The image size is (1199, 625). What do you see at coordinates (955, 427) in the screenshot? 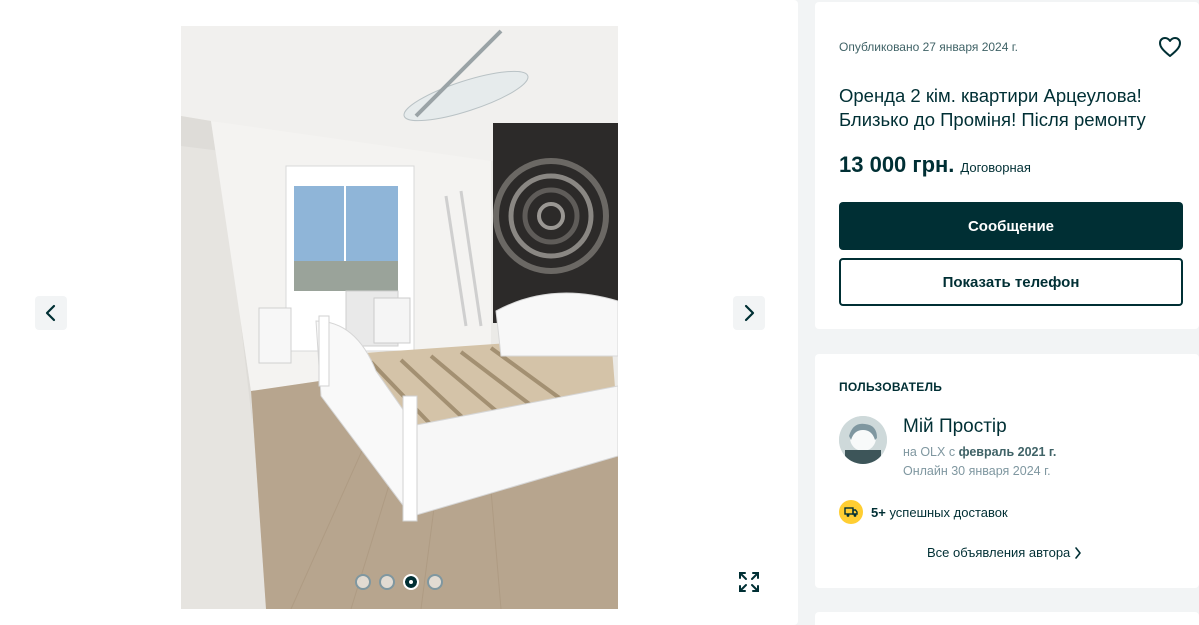
I see `user-name: Мій Простір` at bounding box center [955, 427].